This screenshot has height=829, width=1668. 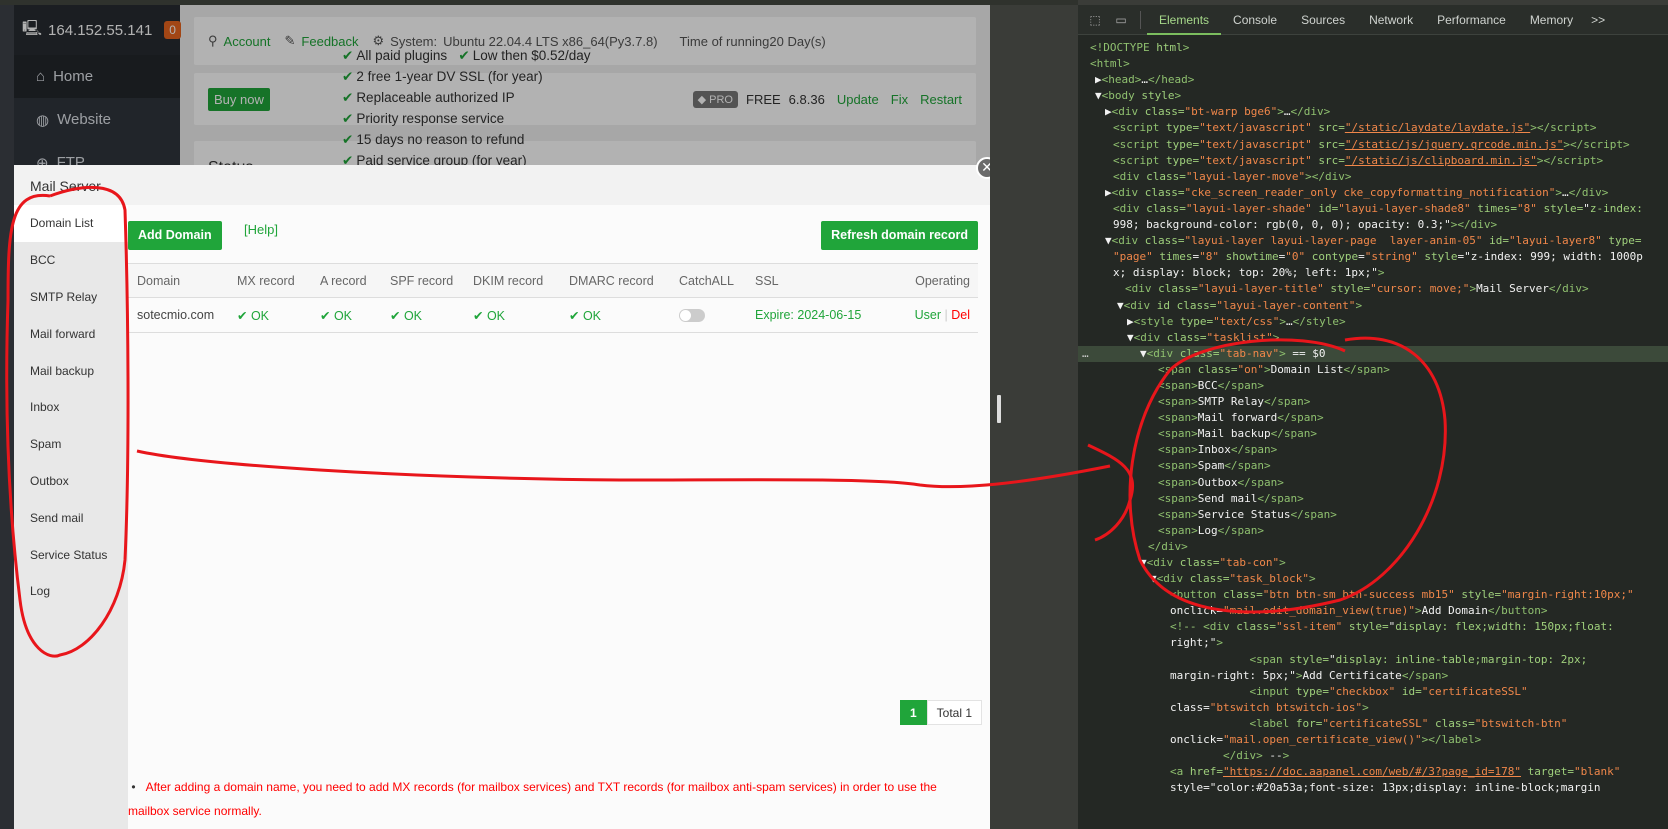 I want to click on add-domain-button: Add Domain, so click(x=175, y=235).